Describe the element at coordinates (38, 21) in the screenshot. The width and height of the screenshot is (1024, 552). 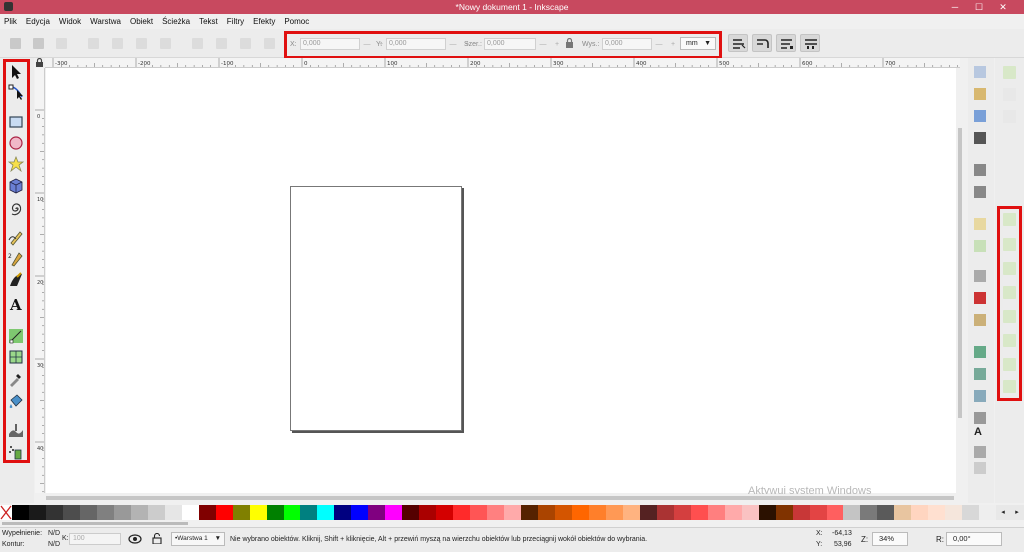
I see `menu-edycja: Edycja` at that location.